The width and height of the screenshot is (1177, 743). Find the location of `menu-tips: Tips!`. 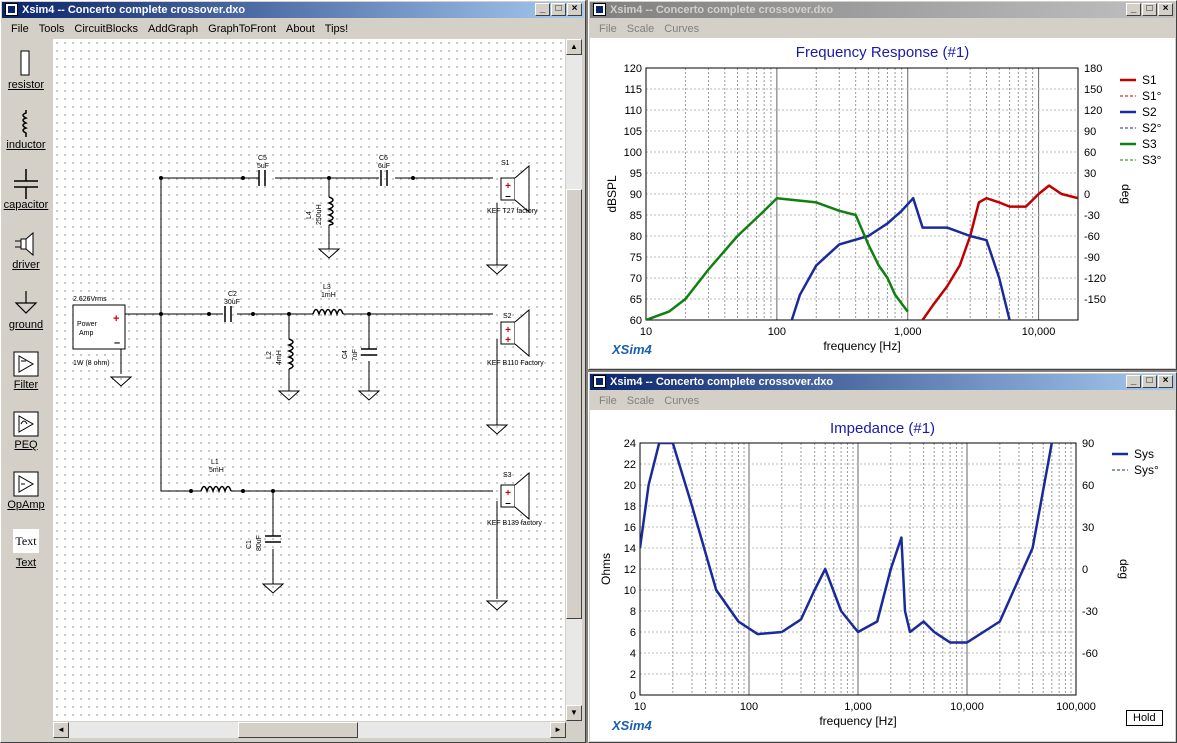

menu-tips: Tips! is located at coordinates (336, 29).